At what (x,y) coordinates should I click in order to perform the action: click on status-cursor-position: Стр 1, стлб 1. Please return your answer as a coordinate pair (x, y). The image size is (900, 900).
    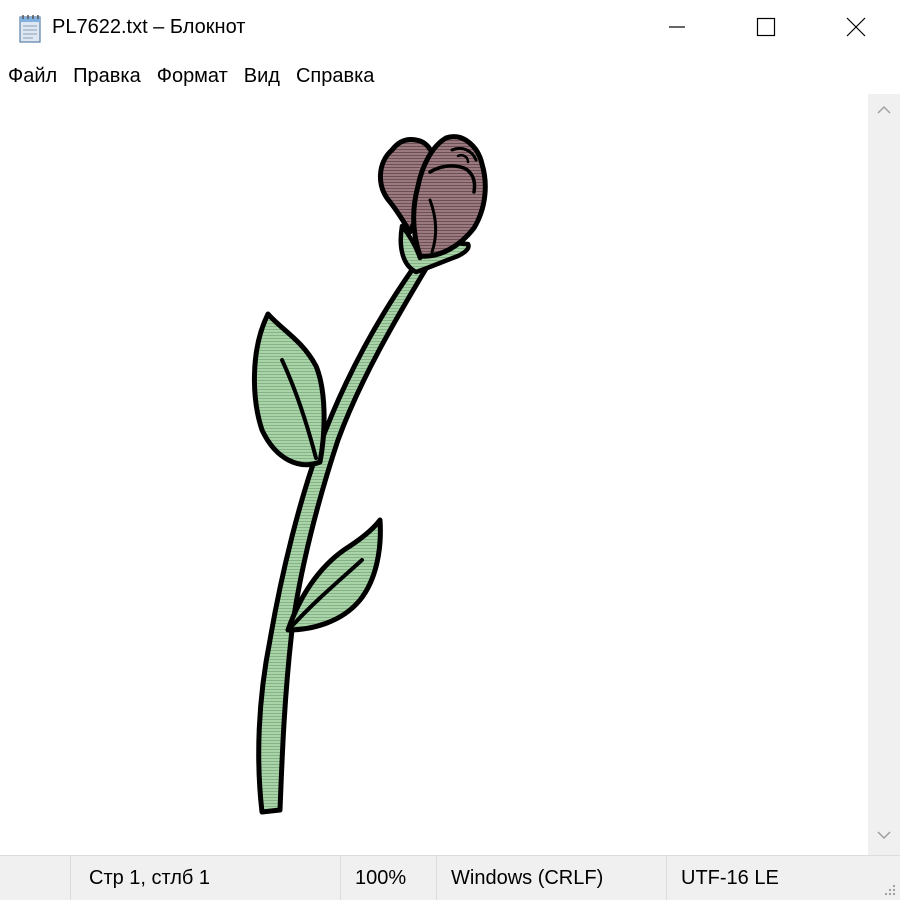
    Looking at the image, I should click on (205, 878).